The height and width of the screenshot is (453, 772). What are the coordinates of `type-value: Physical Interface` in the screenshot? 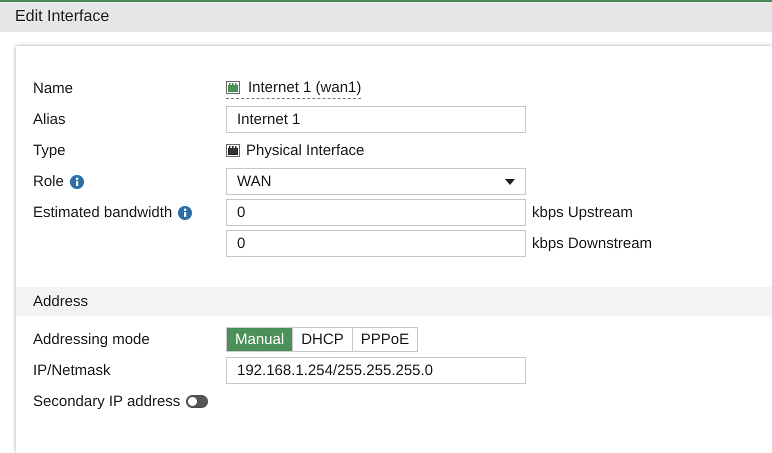 It's located at (305, 150).